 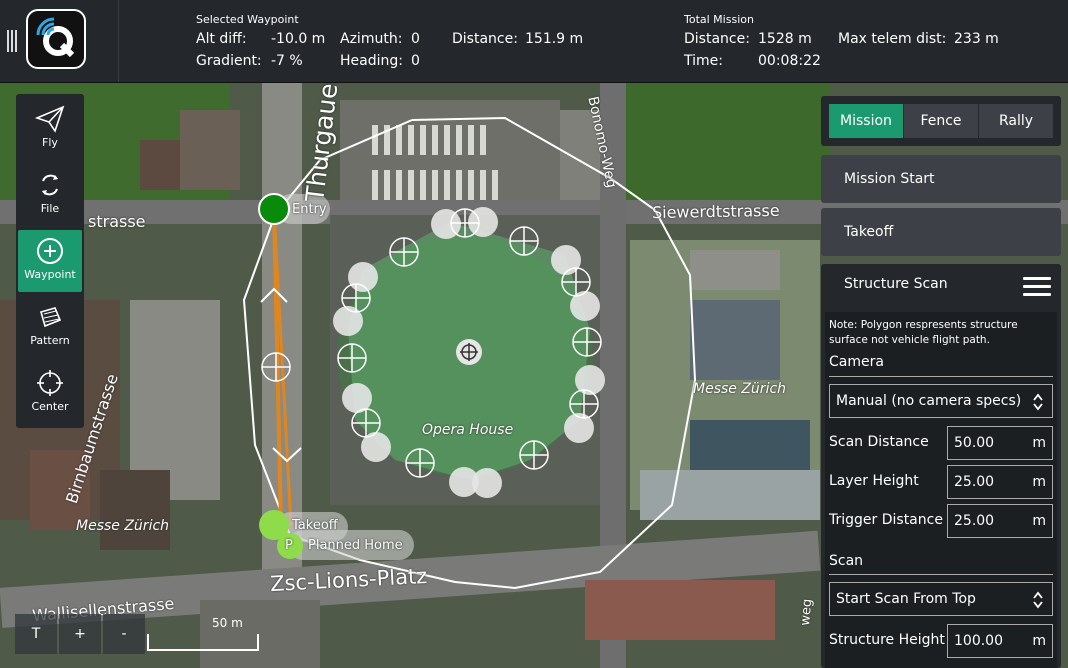 I want to click on planned-home-letter: P, so click(x=289, y=545).